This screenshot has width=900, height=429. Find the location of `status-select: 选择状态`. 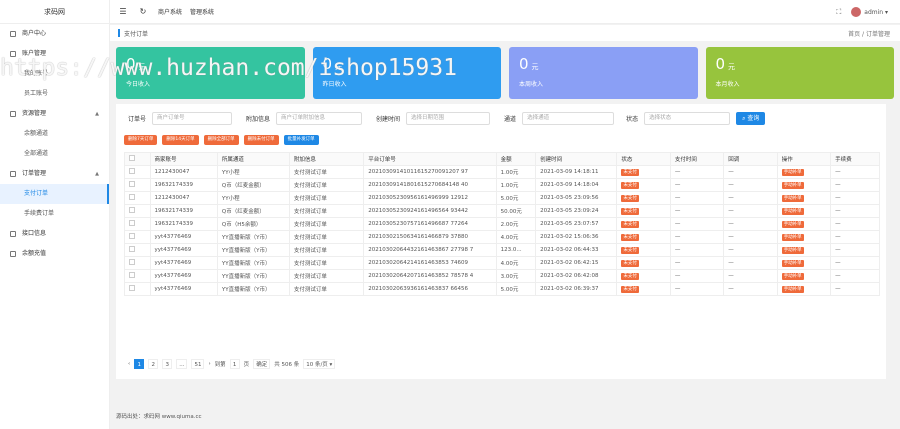

status-select: 选择状态 is located at coordinates (687, 118).